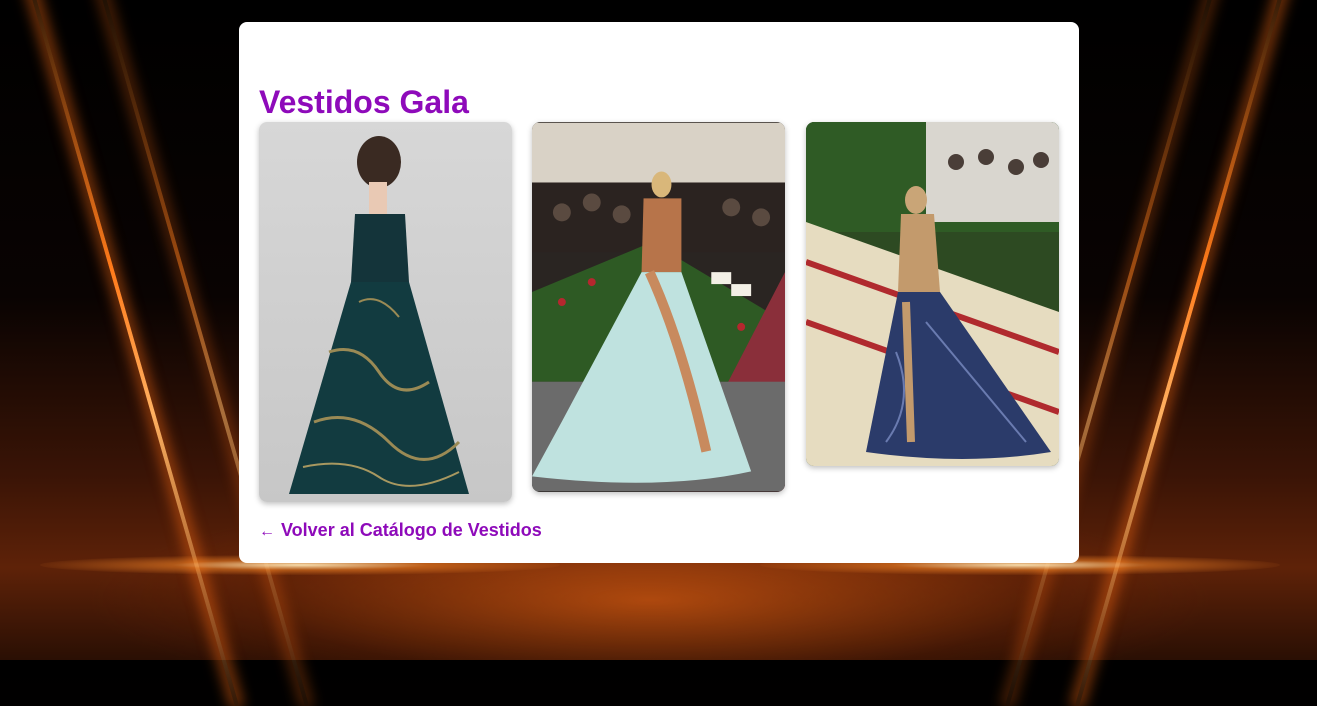 The width and height of the screenshot is (1317, 706). What do you see at coordinates (379, 315) in the screenshot?
I see `gown-photo-1-image` at bounding box center [379, 315].